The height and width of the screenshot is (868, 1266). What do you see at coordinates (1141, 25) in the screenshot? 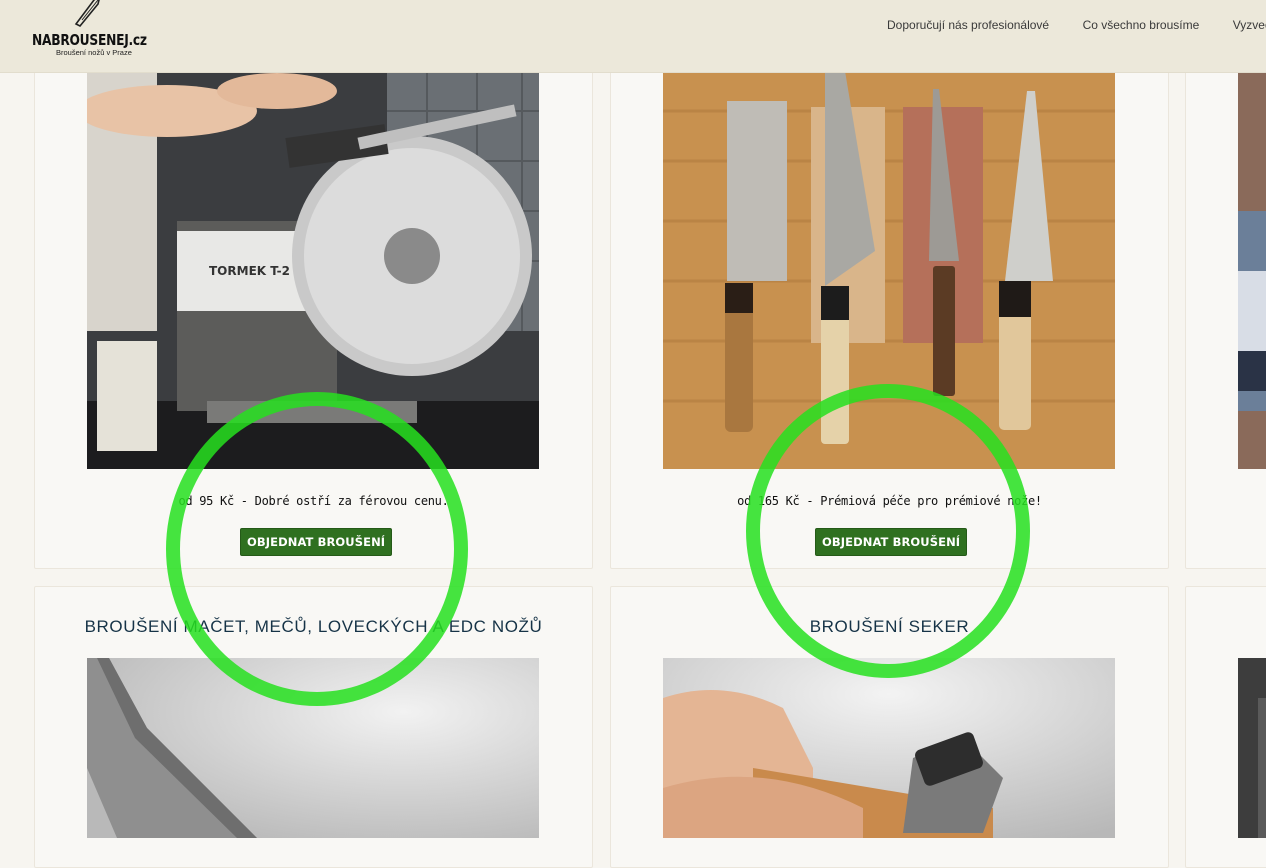
I see `nav-item-what-we-sharpen: Co všechno brousíme` at bounding box center [1141, 25].